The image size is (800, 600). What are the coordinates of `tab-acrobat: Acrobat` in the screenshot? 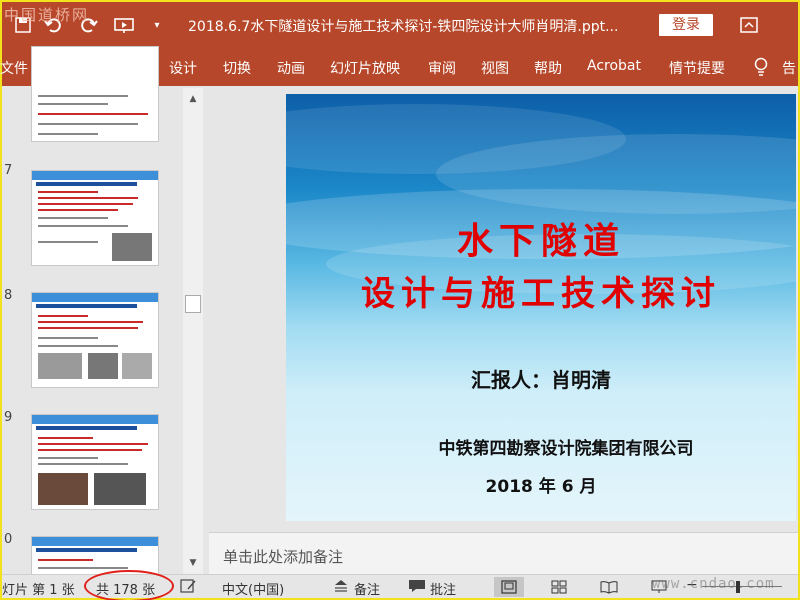 It's located at (614, 66).